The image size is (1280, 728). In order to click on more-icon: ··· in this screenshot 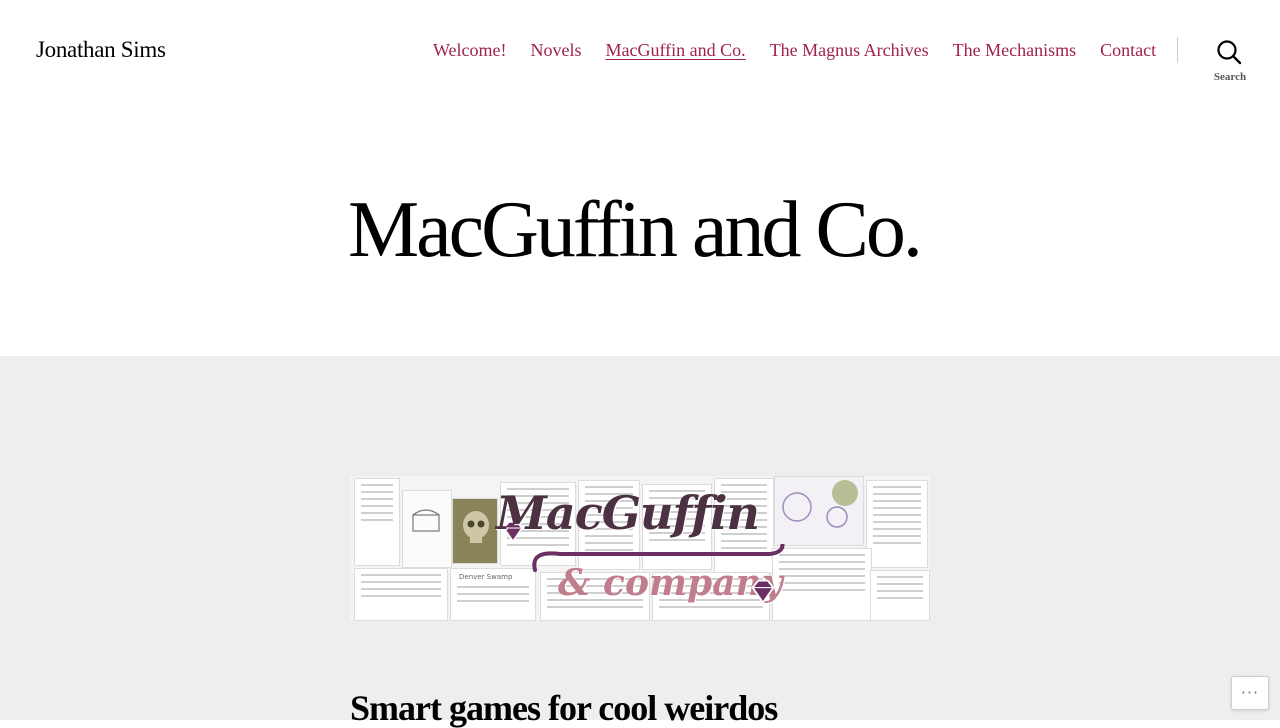, I will do `click(1250, 692)`.